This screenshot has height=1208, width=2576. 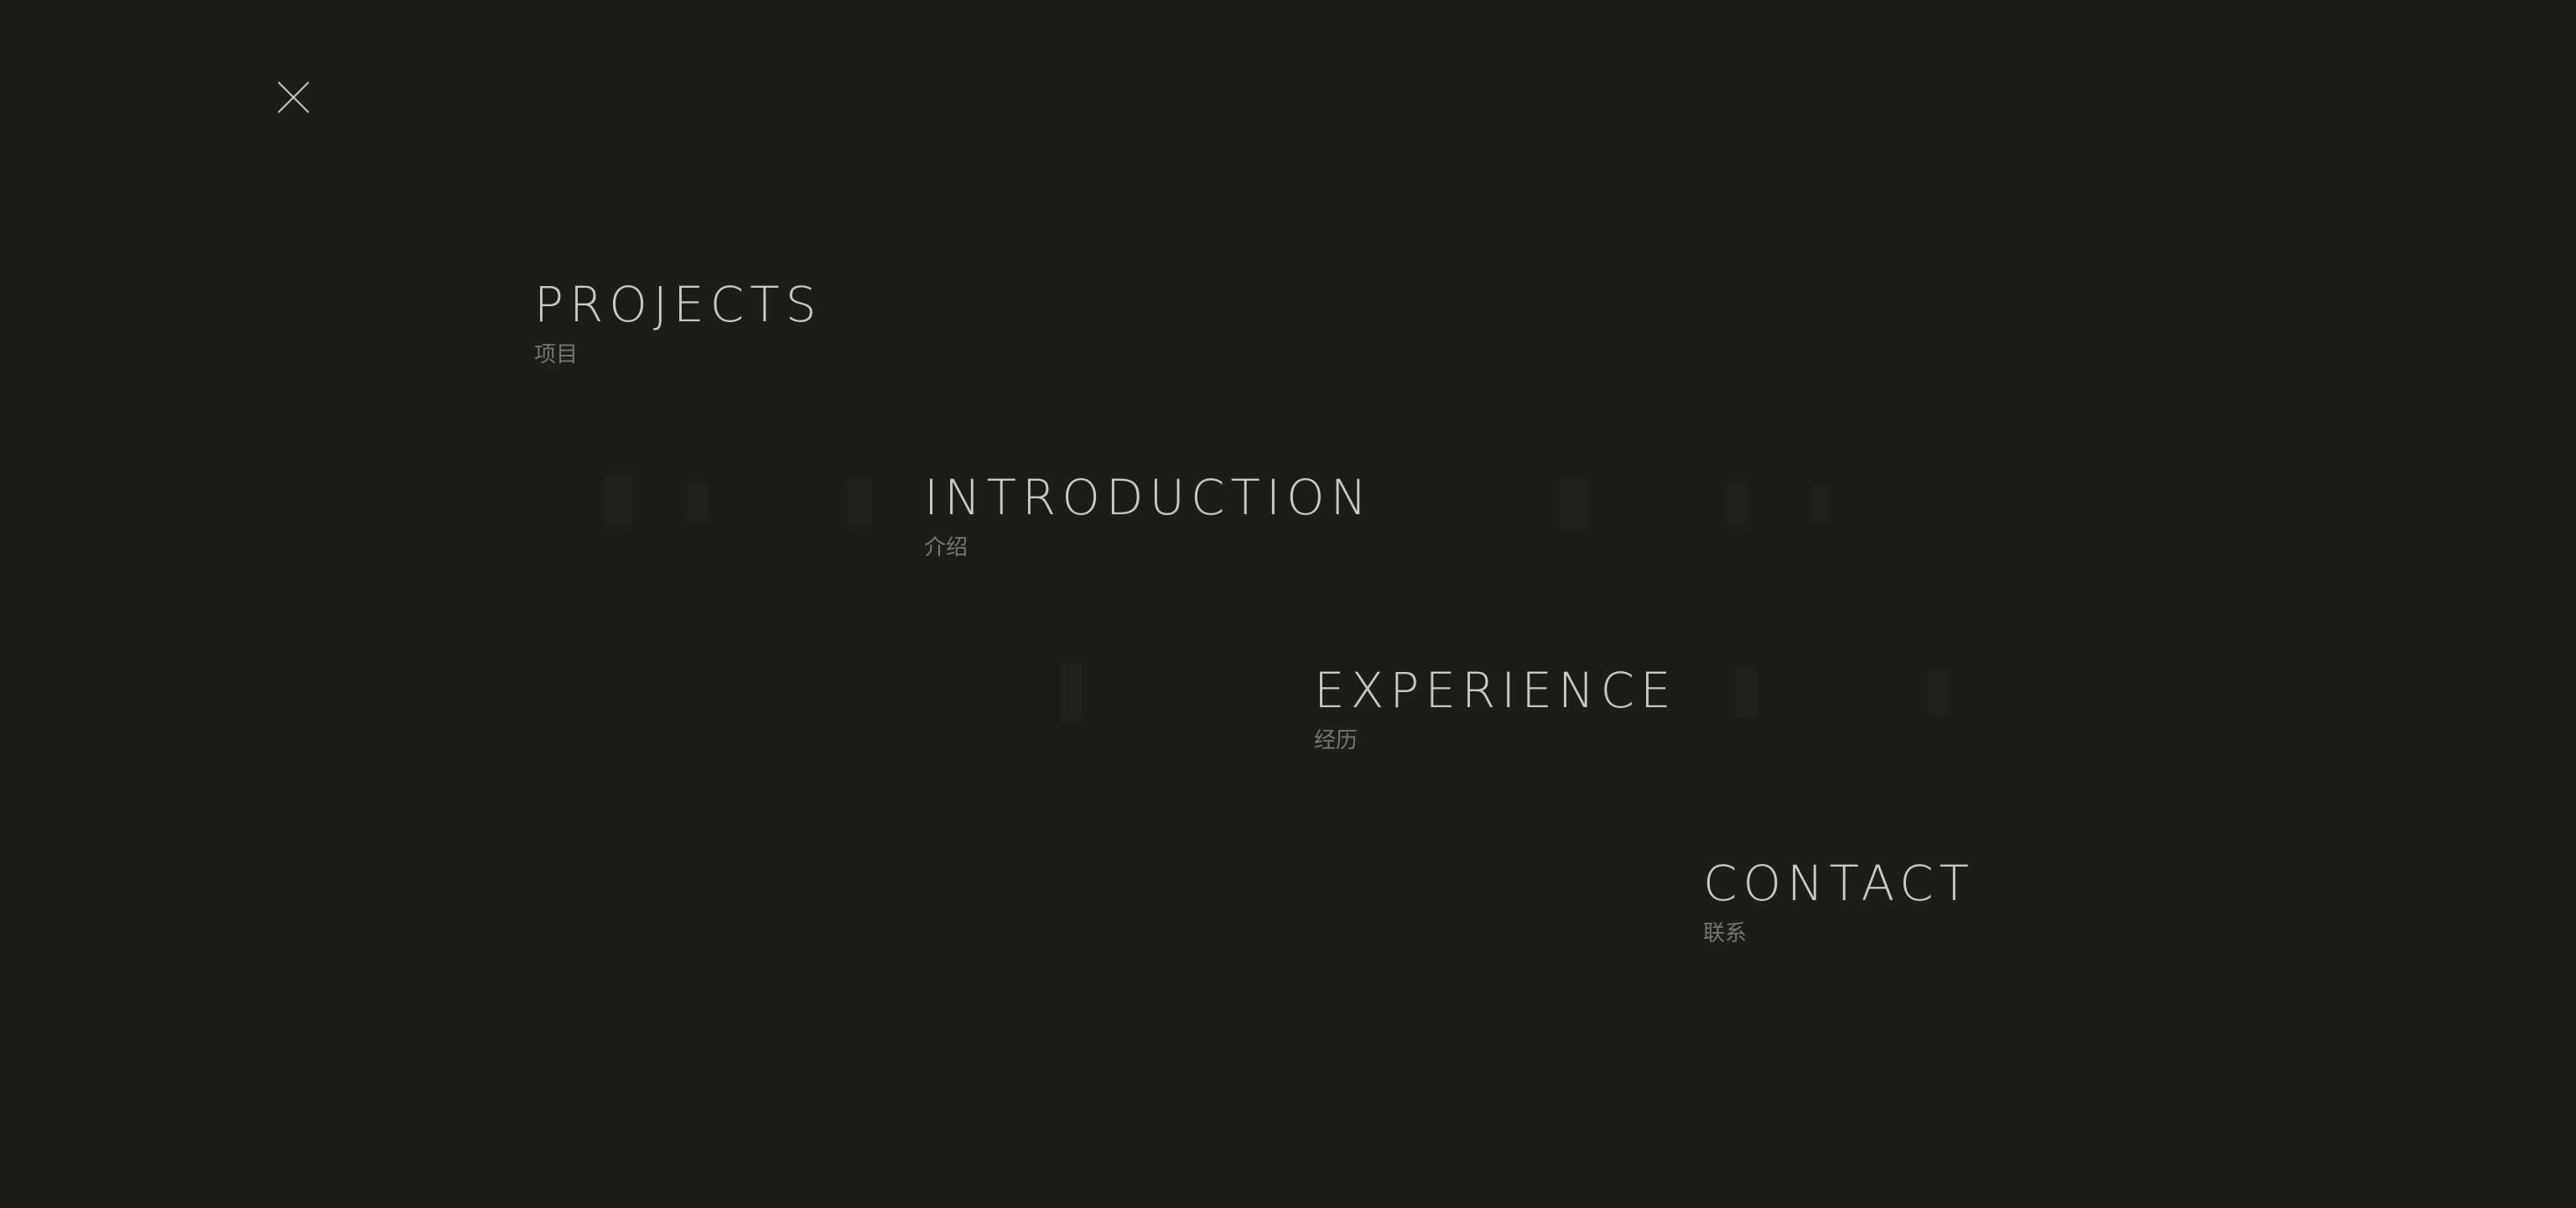 What do you see at coordinates (946, 547) in the screenshot?
I see `menu-item-subtitle: 介绍` at bounding box center [946, 547].